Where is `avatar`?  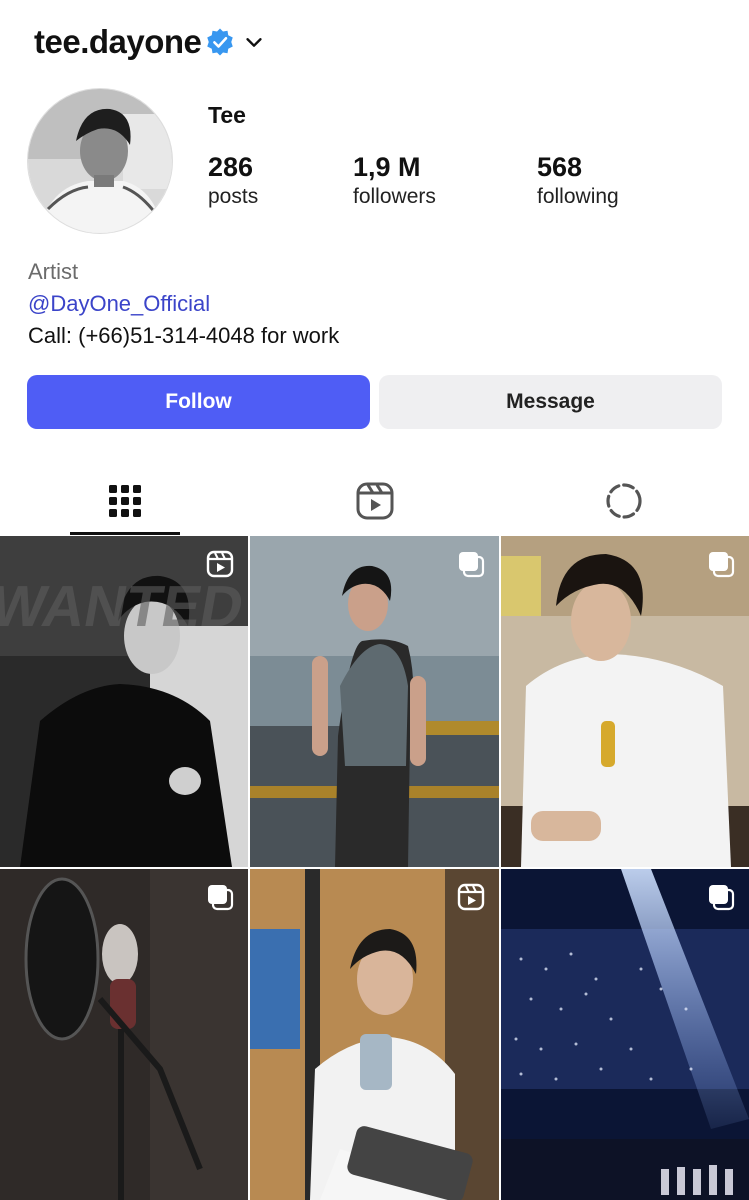
avatar is located at coordinates (100, 161).